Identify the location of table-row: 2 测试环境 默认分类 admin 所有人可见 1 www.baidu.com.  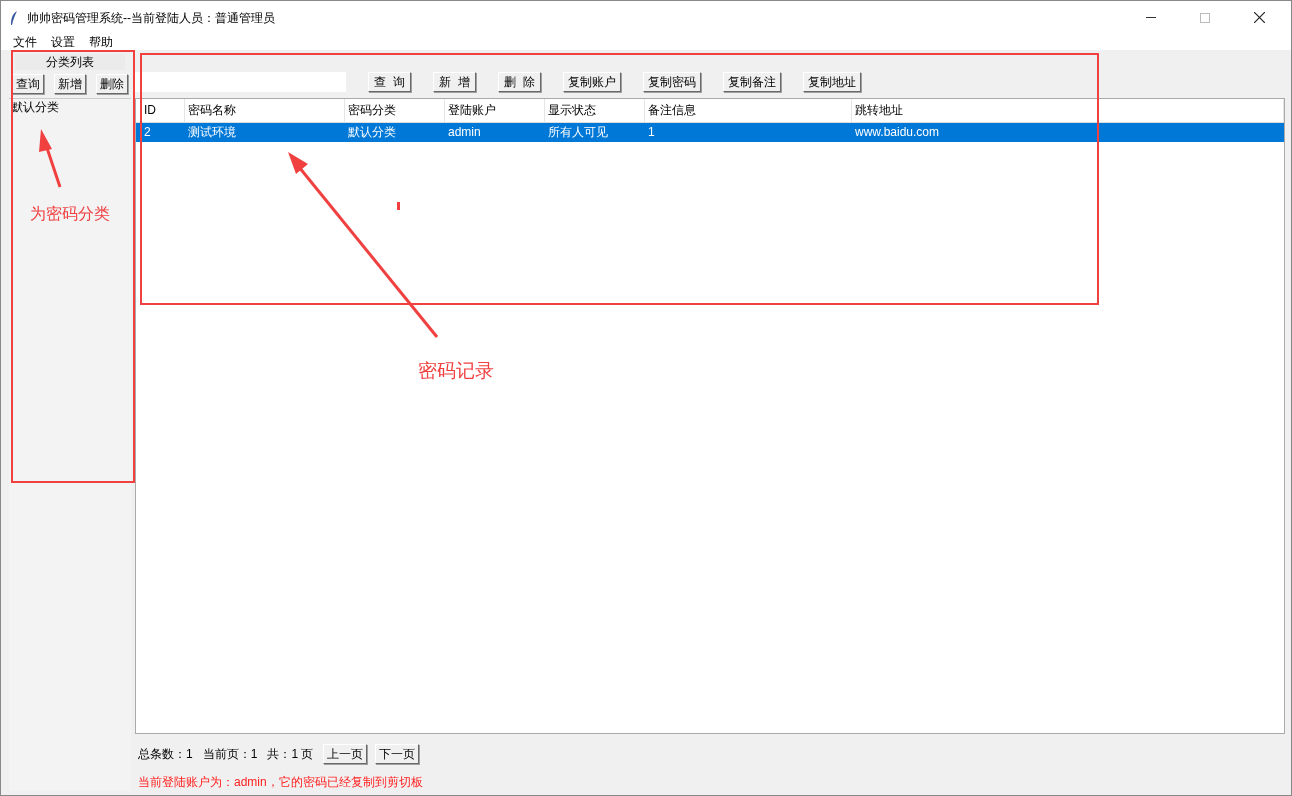
(710, 132).